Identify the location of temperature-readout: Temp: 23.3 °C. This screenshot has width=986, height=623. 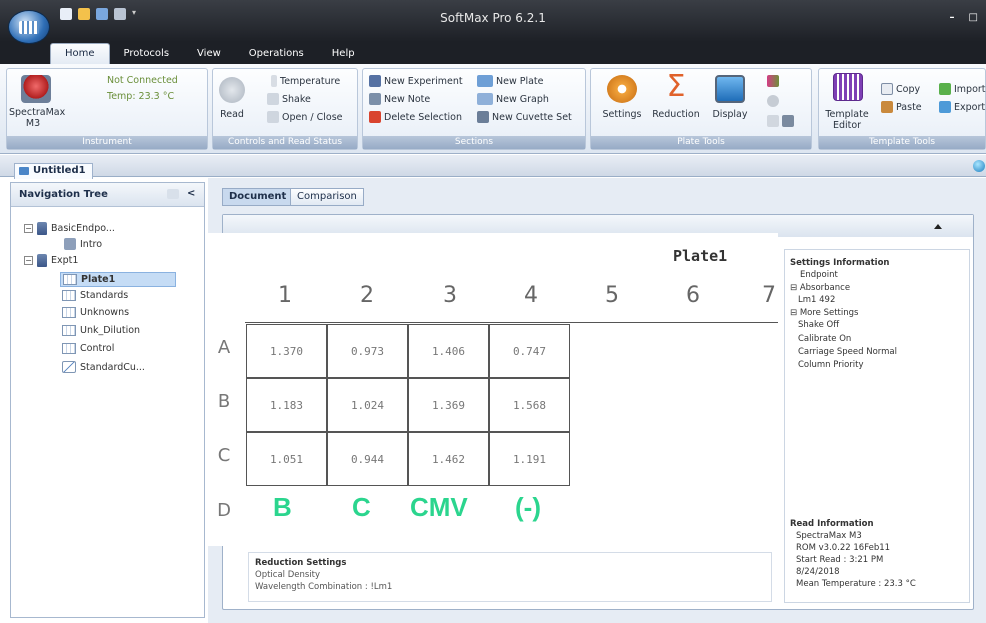
(141, 96).